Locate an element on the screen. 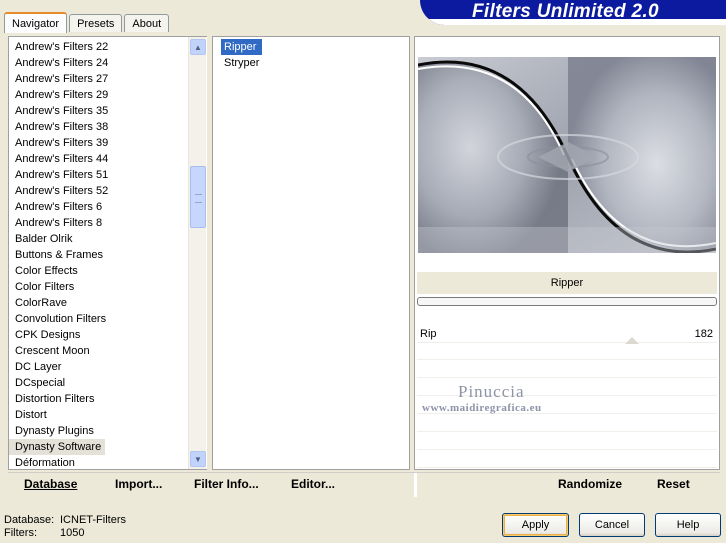 Image resolution: width=726 pixels, height=543 pixels. filter-item: Stryper is located at coordinates (241, 63).